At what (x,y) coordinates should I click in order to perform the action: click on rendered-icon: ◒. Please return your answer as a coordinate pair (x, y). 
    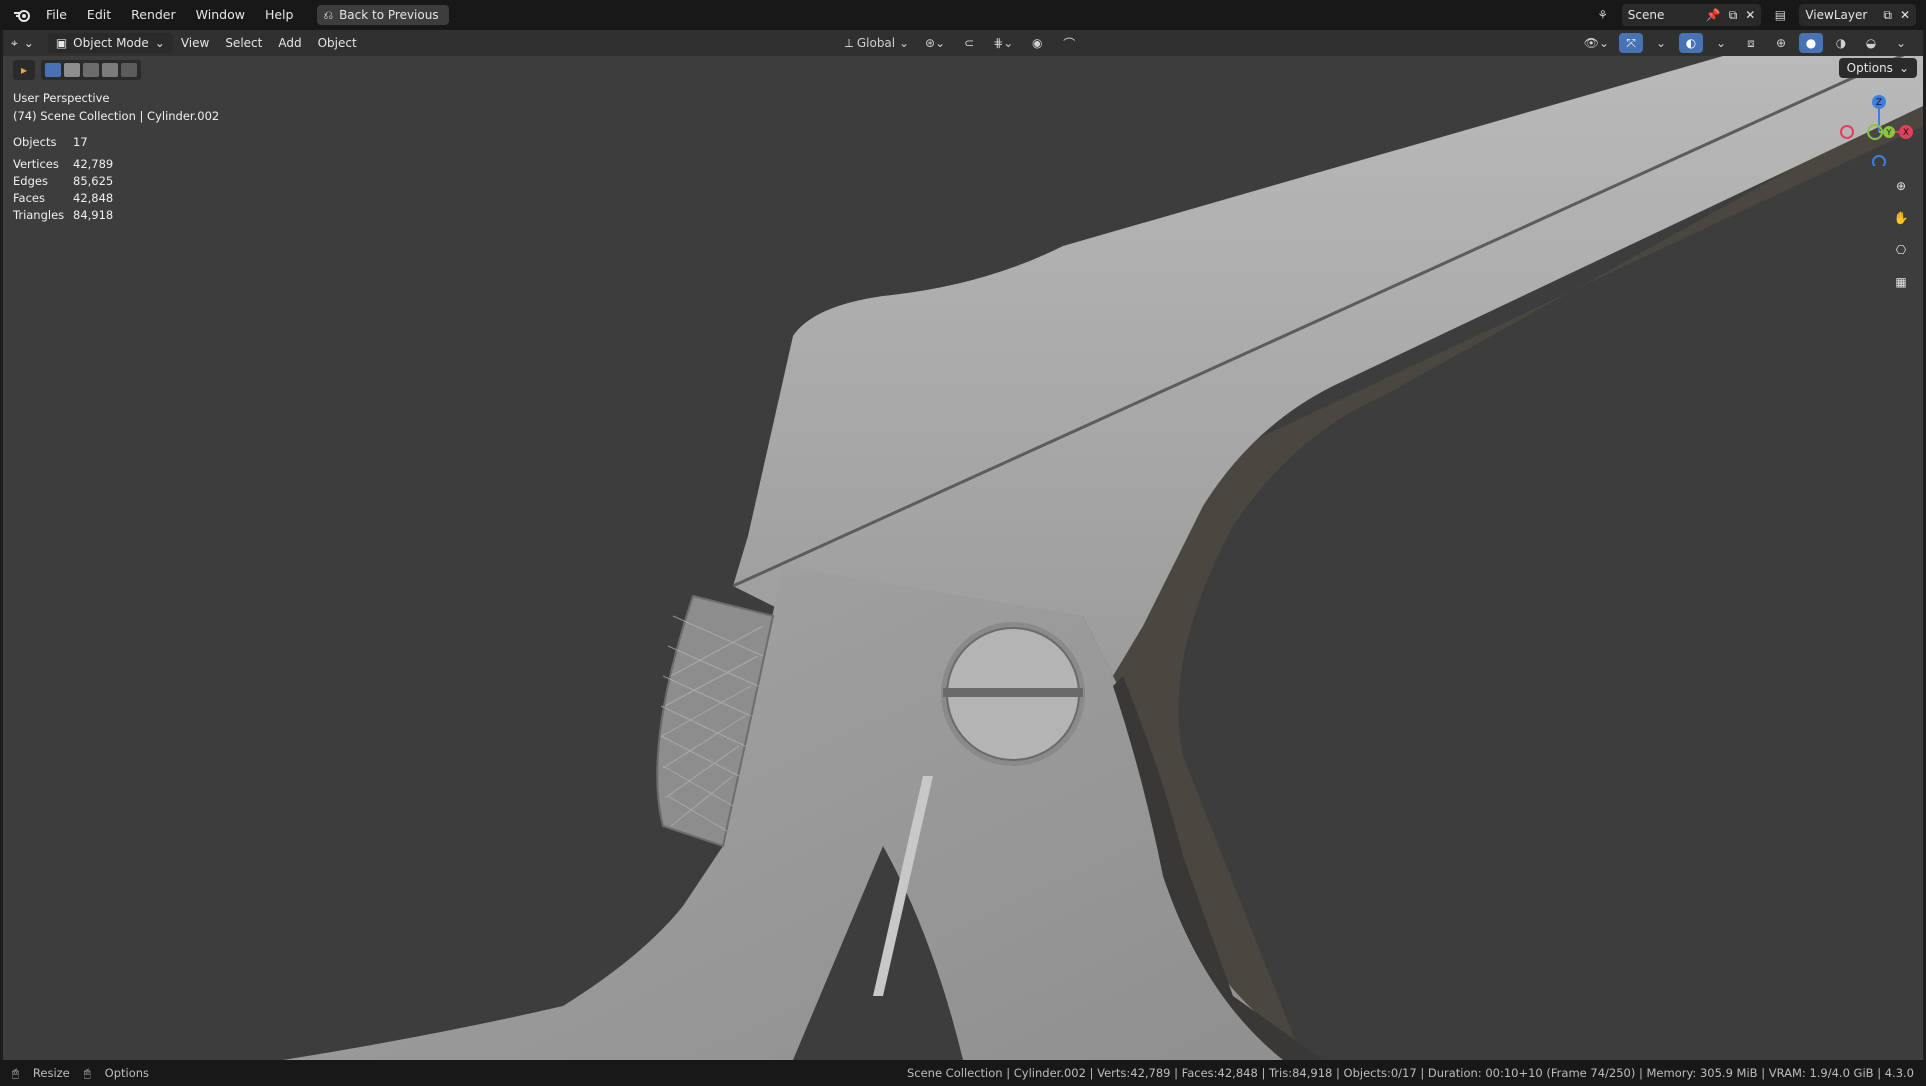
    Looking at the image, I should click on (1871, 43).